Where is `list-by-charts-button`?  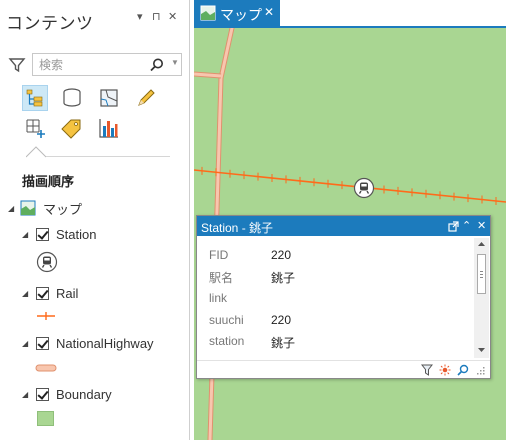 list-by-charts-button is located at coordinates (109, 128).